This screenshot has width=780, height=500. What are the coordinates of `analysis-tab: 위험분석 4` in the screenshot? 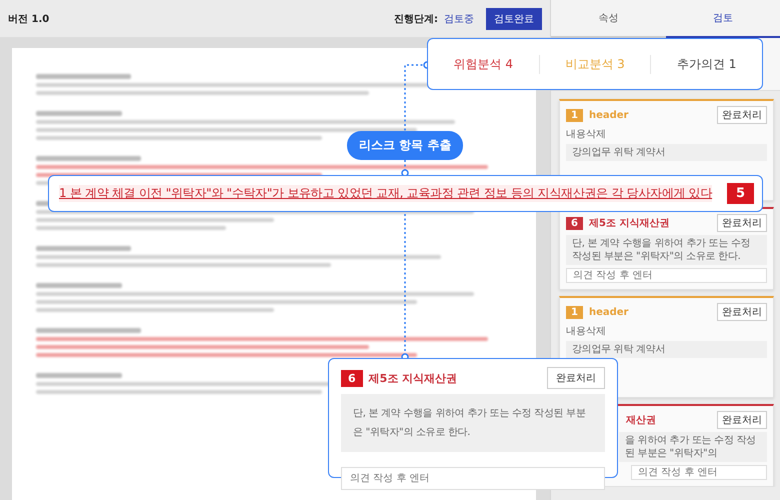 It's located at (484, 64).